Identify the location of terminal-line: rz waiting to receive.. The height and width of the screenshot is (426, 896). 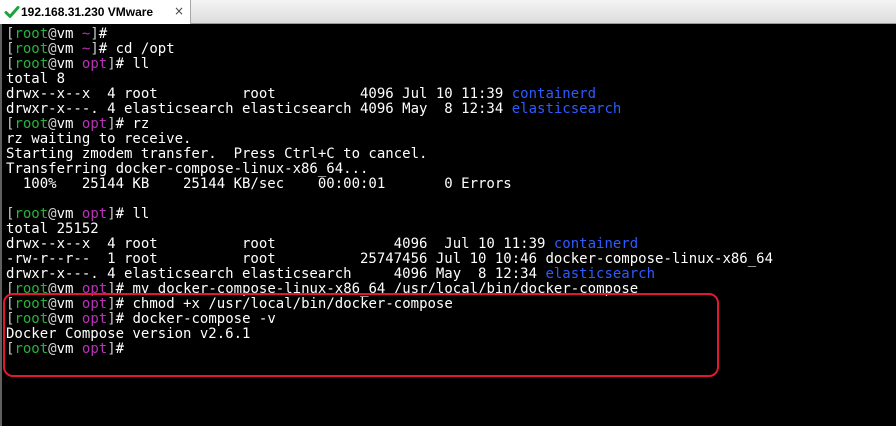
(389, 139).